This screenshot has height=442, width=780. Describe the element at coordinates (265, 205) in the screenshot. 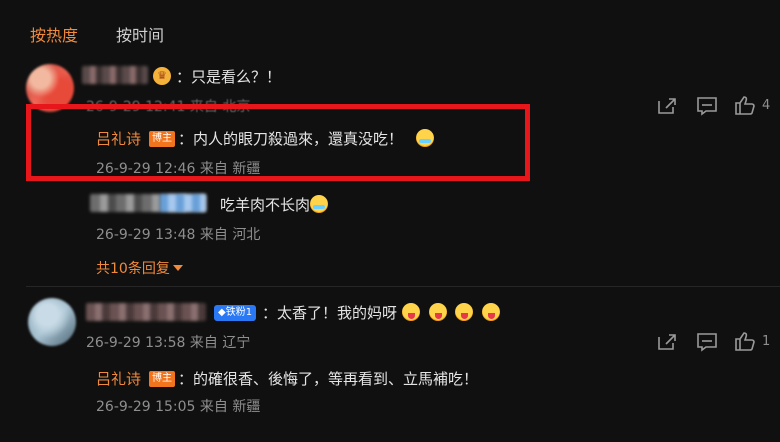

I see `reply-text-content: 吃羊肉不长肉` at that location.